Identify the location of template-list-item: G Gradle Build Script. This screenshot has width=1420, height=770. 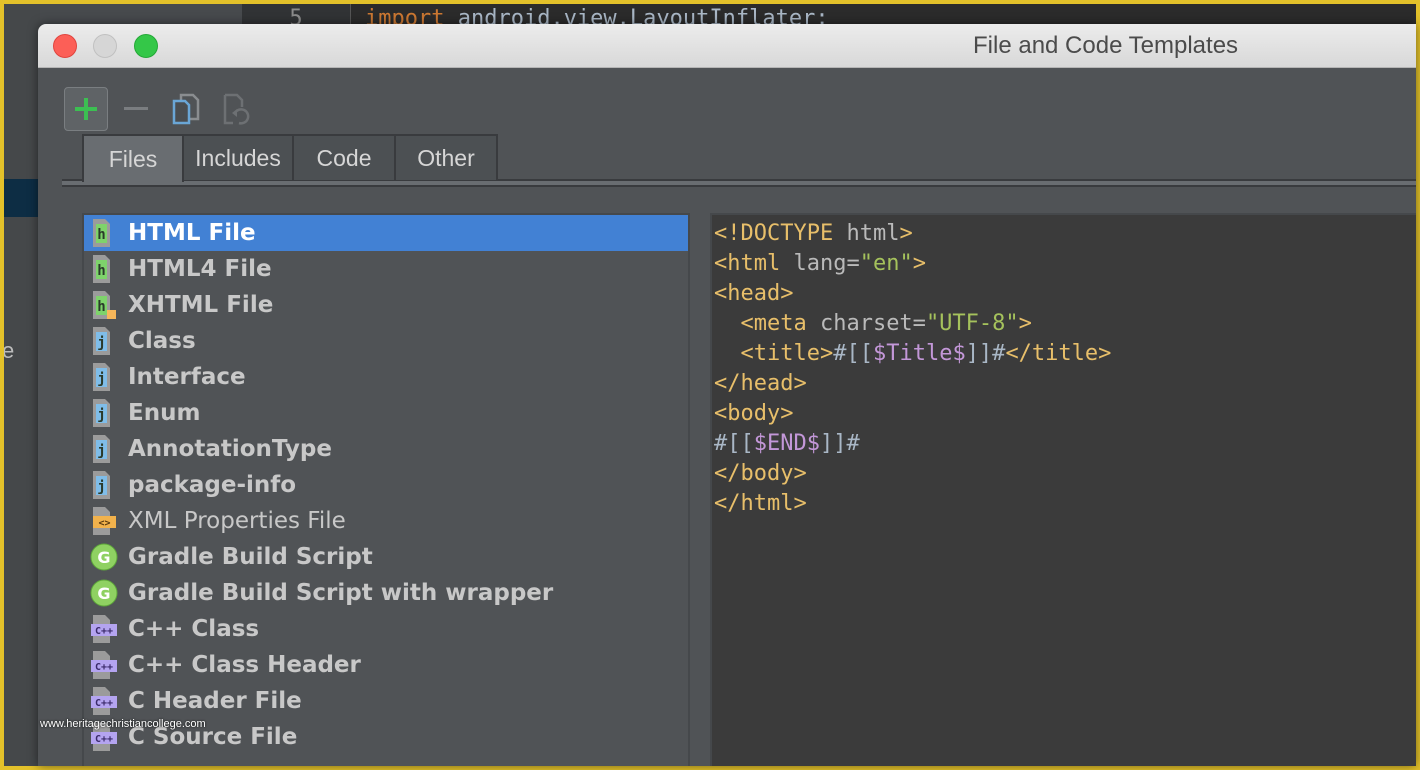
(386, 557).